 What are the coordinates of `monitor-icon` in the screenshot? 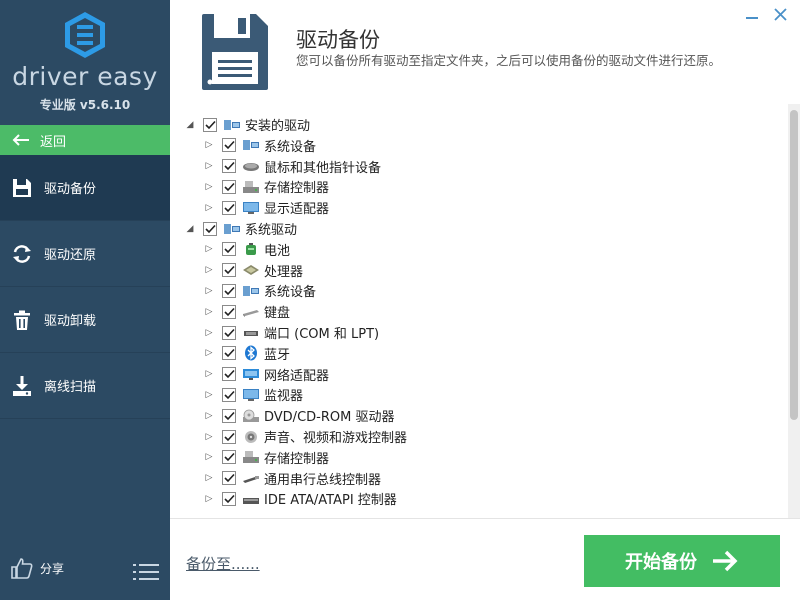 It's located at (251, 395).